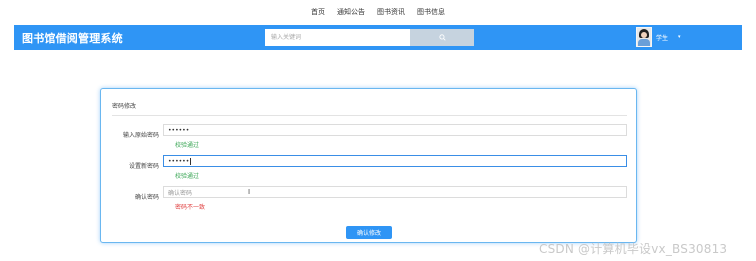 This screenshot has height=261, width=756. Describe the element at coordinates (644, 37) in the screenshot. I see `avatar` at that location.